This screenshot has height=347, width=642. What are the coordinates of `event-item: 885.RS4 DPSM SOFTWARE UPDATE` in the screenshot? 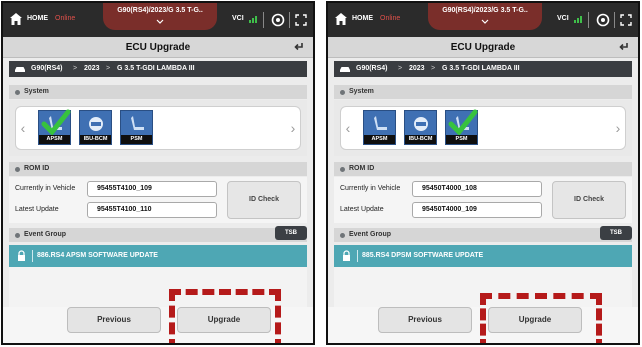 It's located at (483, 256).